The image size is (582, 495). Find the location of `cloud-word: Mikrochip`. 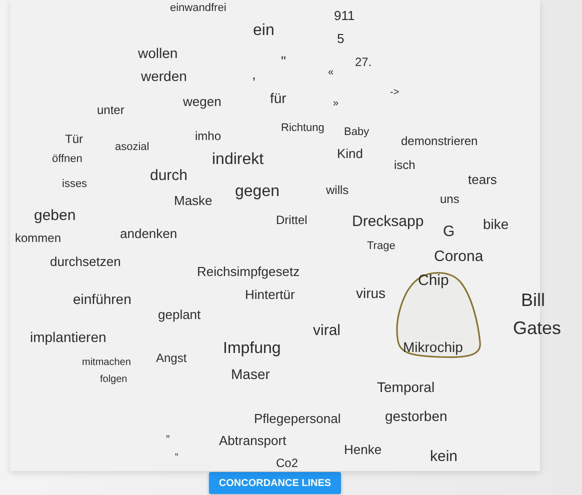

cloud-word: Mikrochip is located at coordinates (433, 347).